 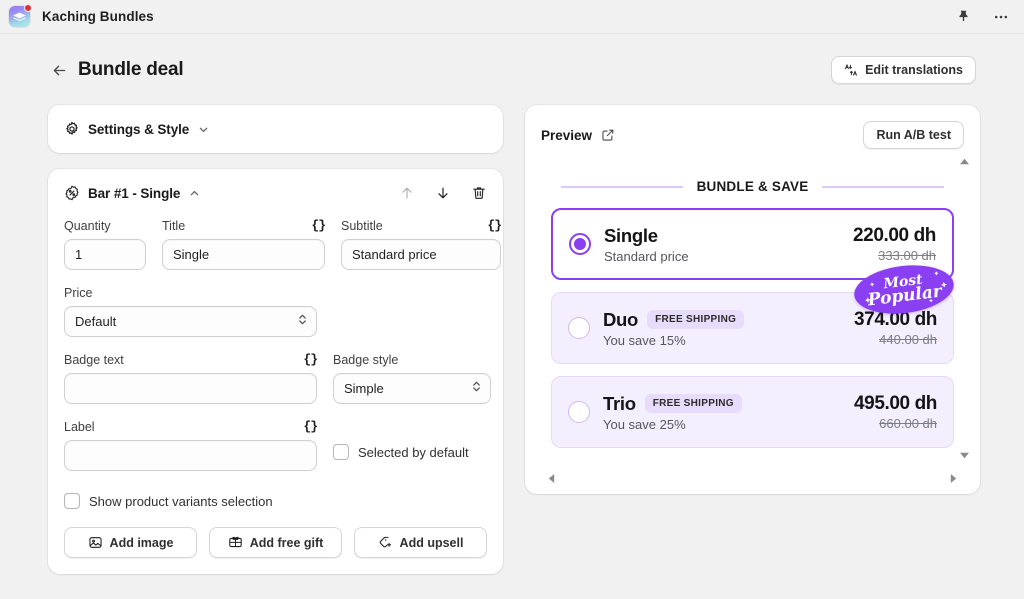 What do you see at coordinates (752, 131) in the screenshot?
I see `preview-header: Preview Run A/B test` at bounding box center [752, 131].